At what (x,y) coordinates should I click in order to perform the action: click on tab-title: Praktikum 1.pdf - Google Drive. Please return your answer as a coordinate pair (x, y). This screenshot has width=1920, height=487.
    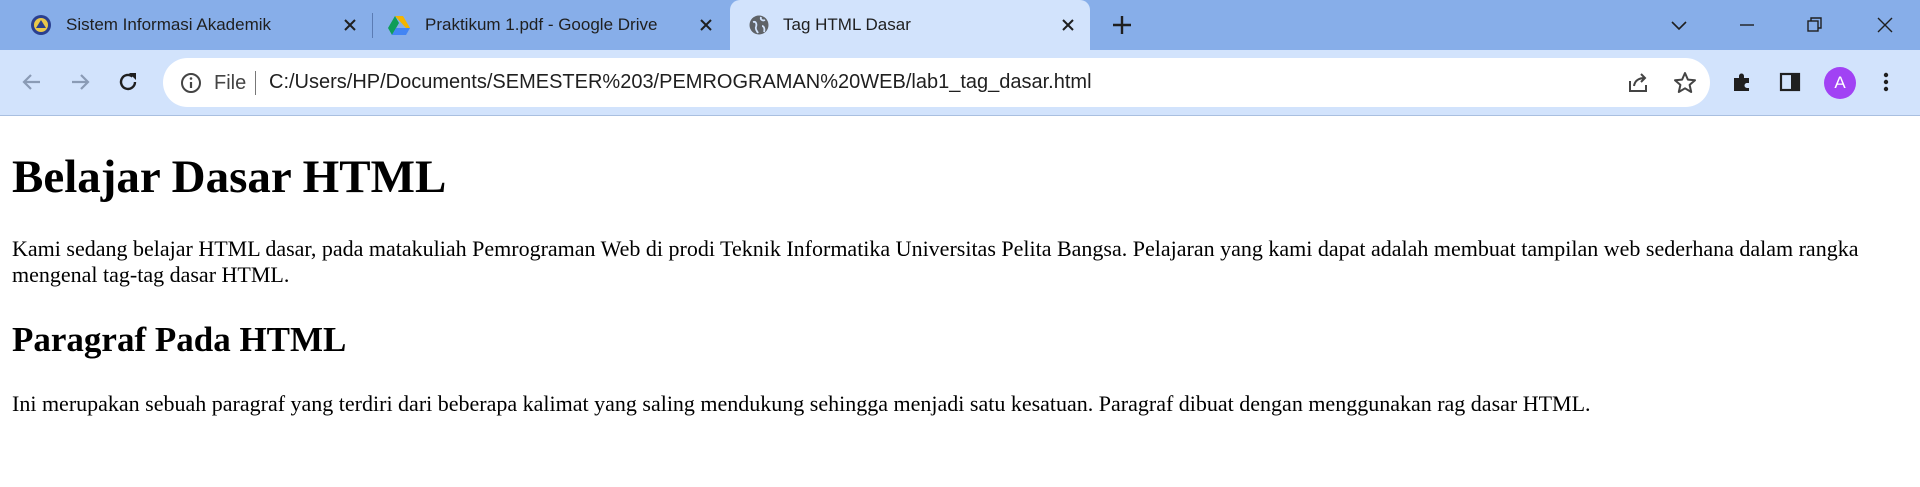
    Looking at the image, I should click on (541, 24).